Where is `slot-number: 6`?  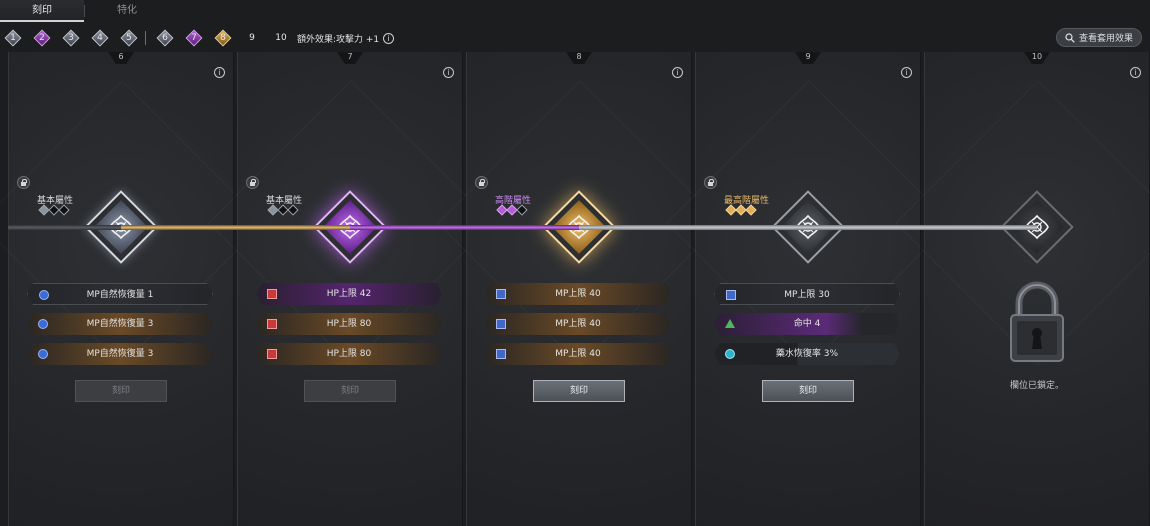
slot-number: 6 is located at coordinates (121, 58).